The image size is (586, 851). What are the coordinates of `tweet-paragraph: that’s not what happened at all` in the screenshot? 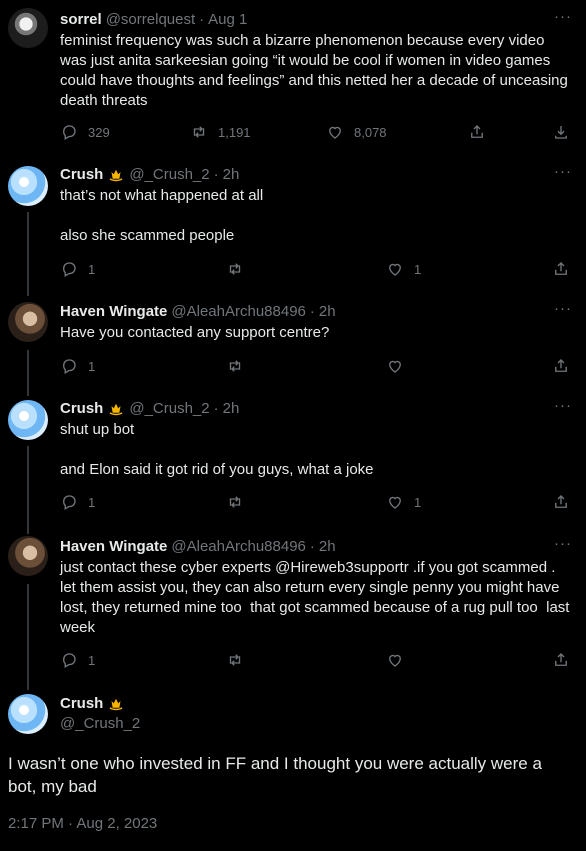 It's located at (162, 195).